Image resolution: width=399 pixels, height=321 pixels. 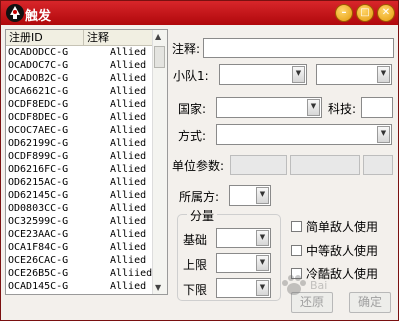 I want to click on tech-input, so click(x=377, y=107).